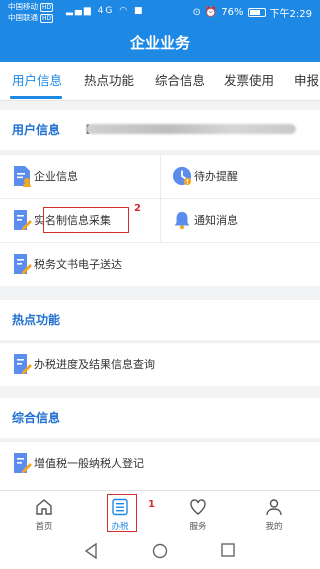  I want to click on tab-hot-functions: 热点功能, so click(109, 81).